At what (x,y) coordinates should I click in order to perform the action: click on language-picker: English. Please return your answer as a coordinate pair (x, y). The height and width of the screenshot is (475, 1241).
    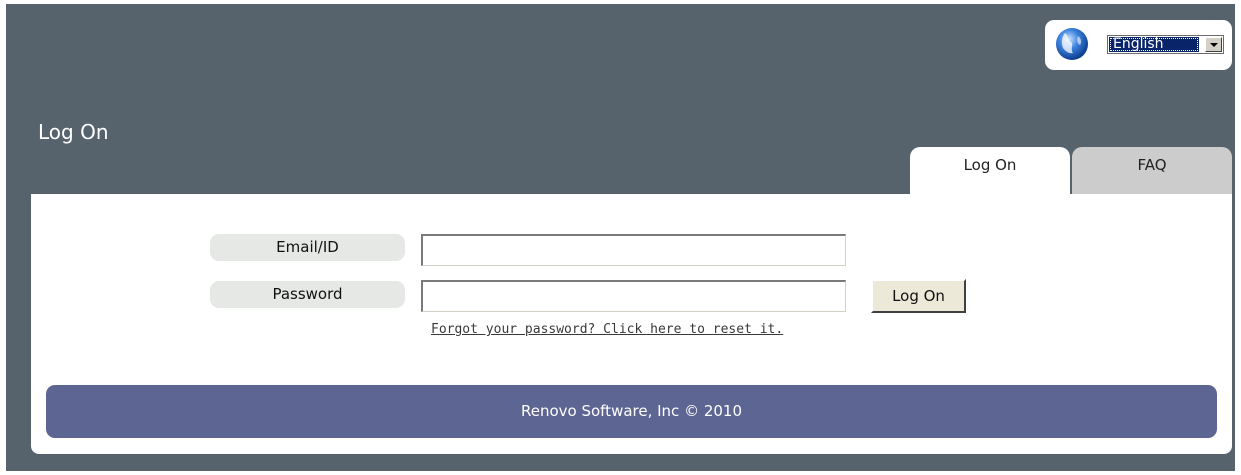
    Looking at the image, I should click on (1138, 45).